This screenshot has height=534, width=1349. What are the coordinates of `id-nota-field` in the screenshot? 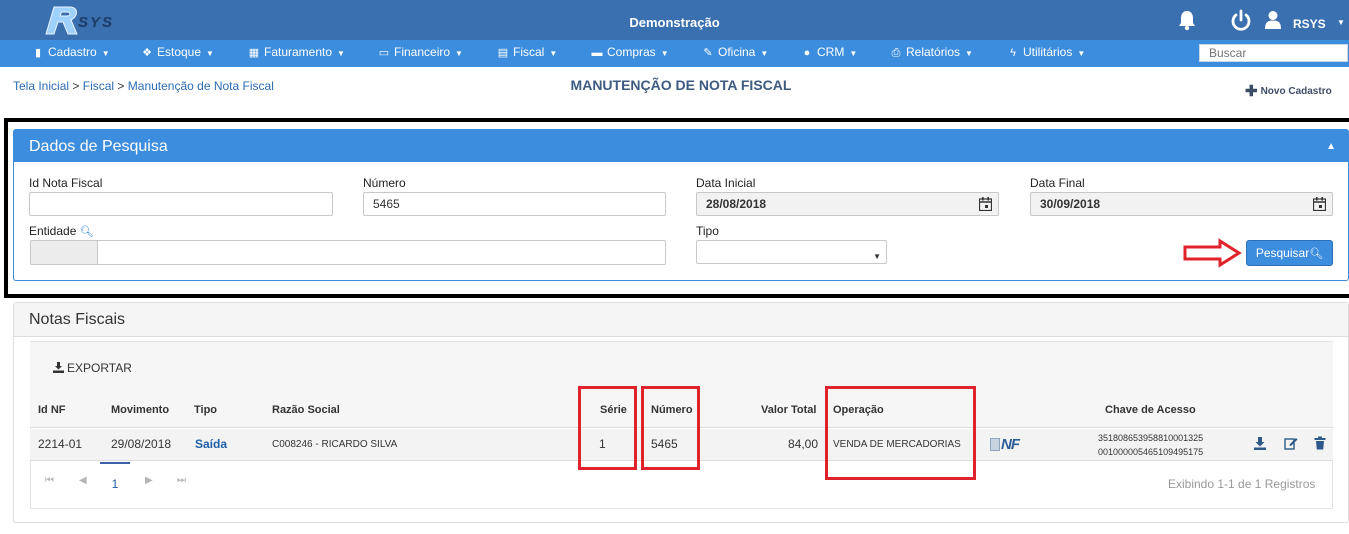 It's located at (181, 204).